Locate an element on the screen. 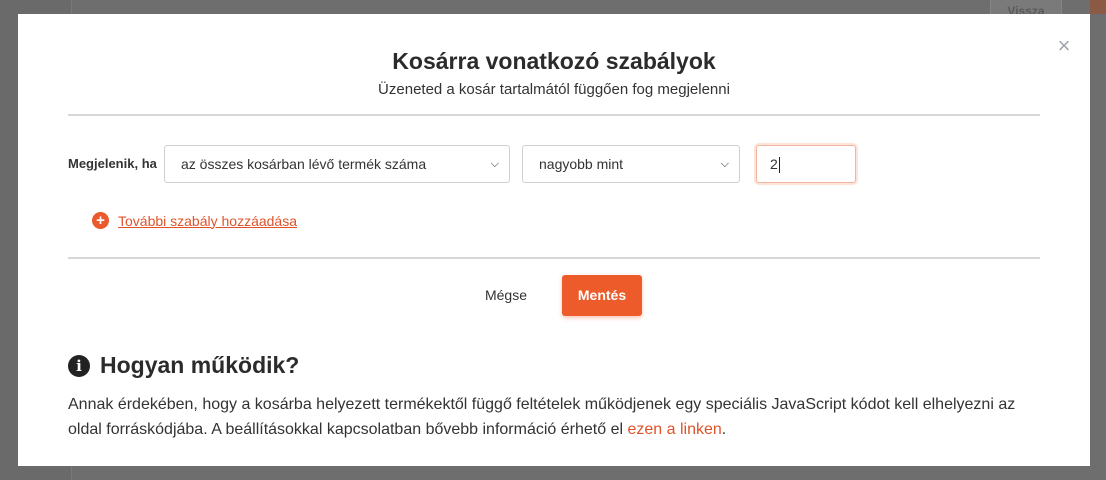 The width and height of the screenshot is (1106, 480). rule-value-input: 2 is located at coordinates (806, 164).